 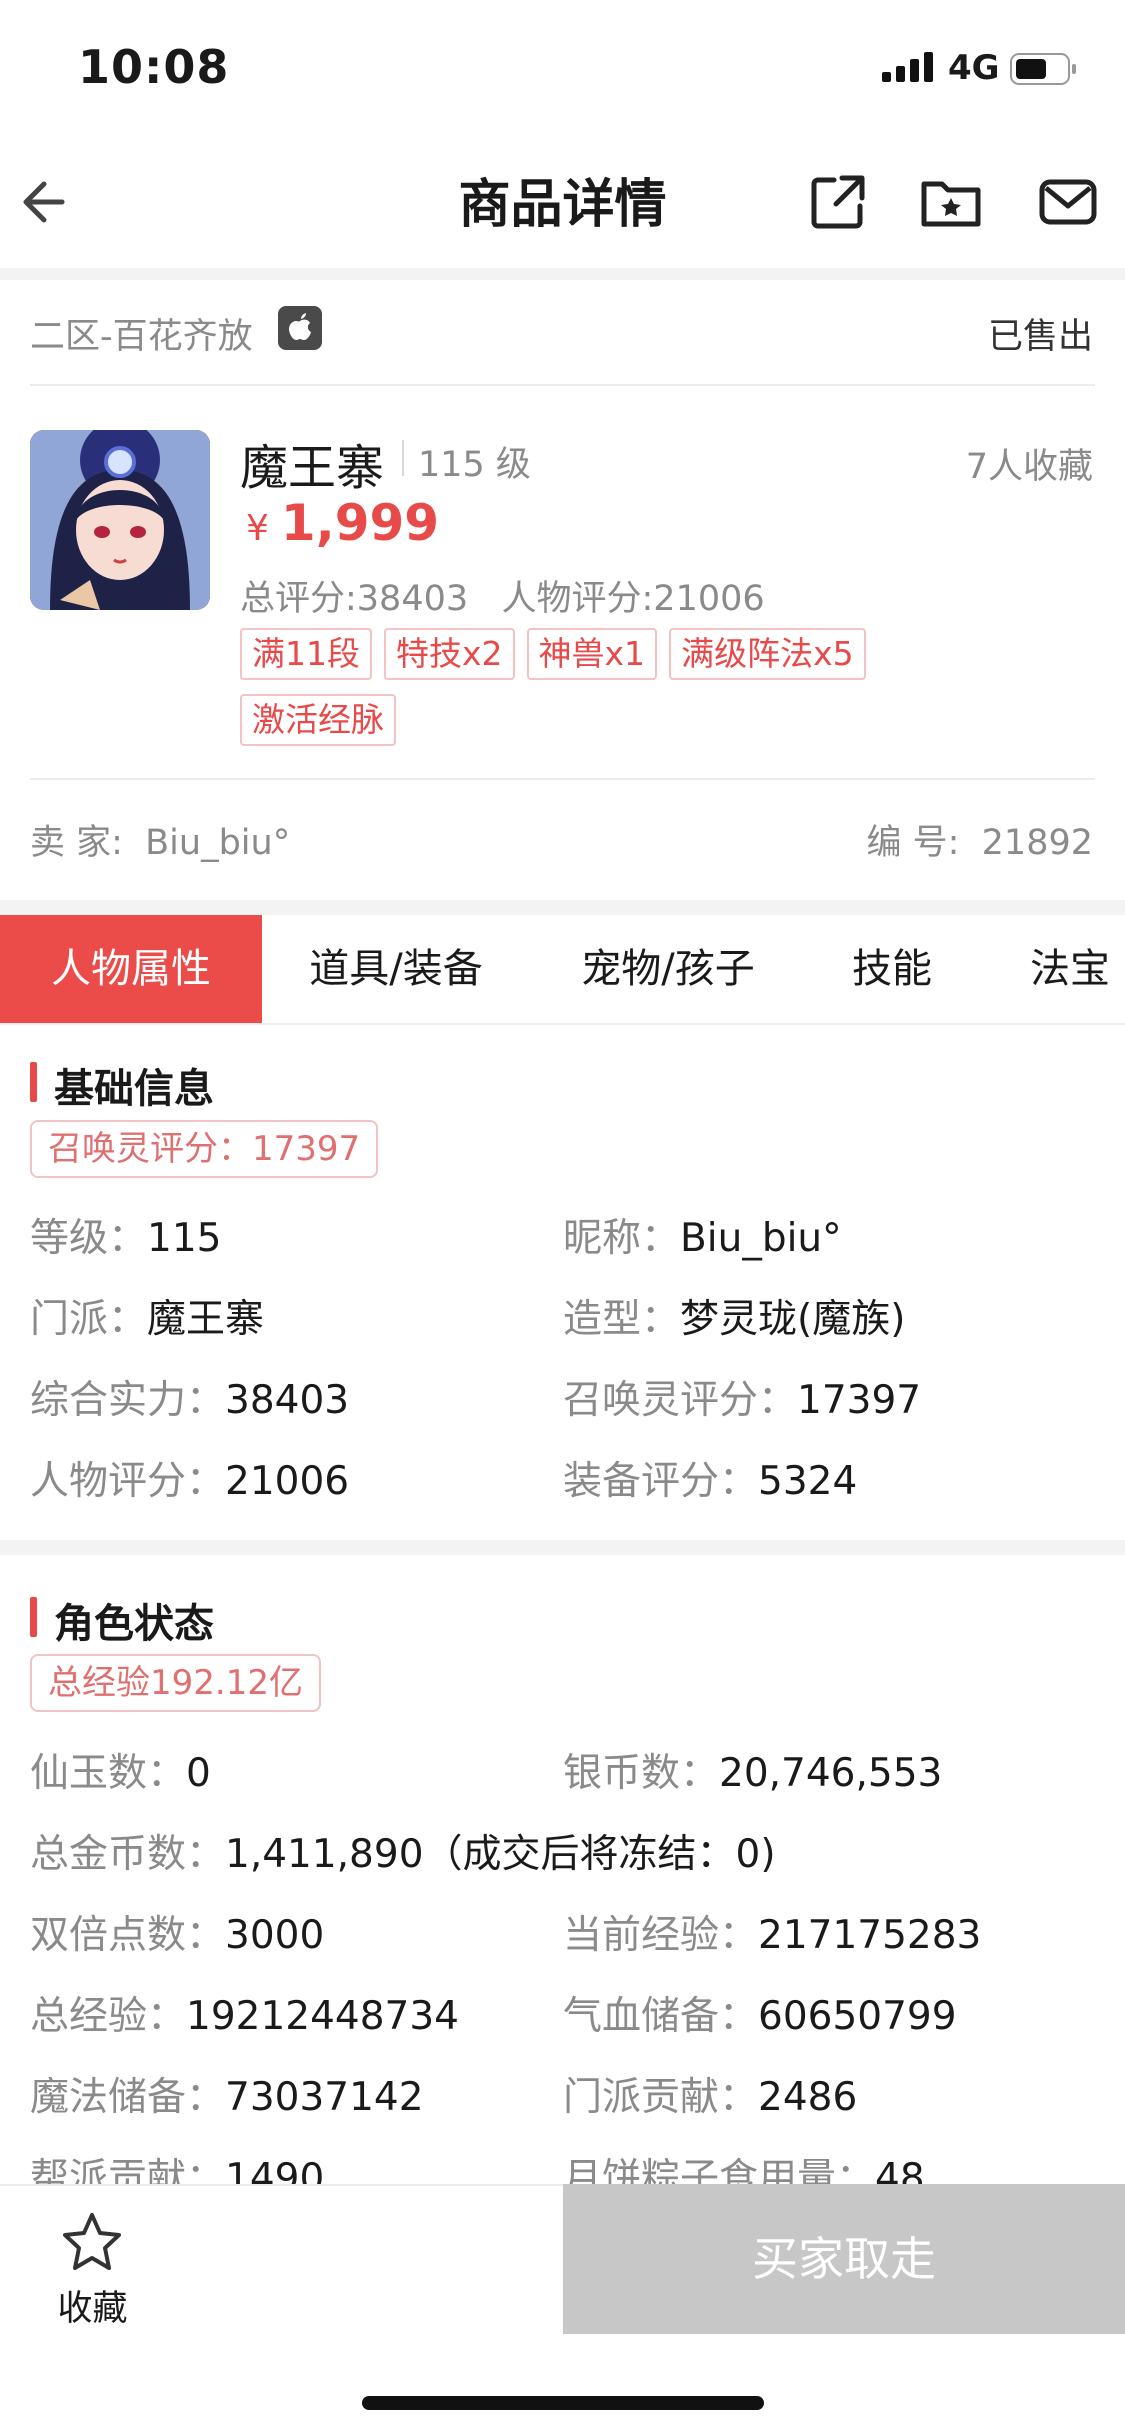 I want to click on stat-jade: 仙玉数：0, so click(x=120, y=1770).